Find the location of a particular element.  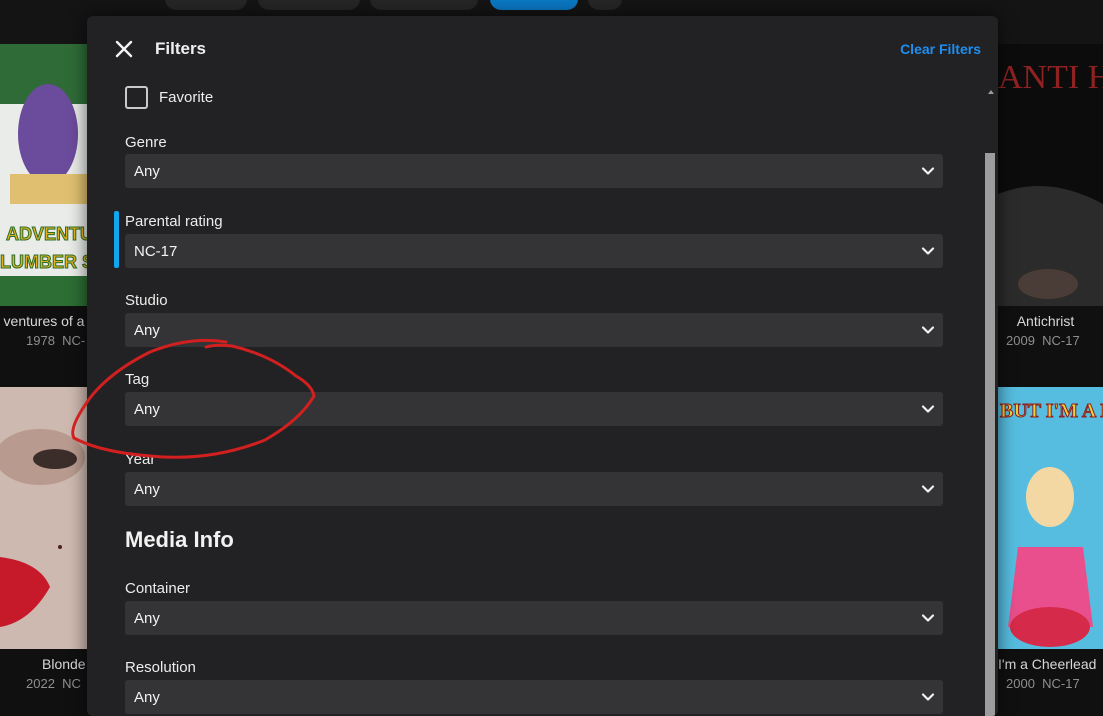

poster-title: ventures of a is located at coordinates (46, 321).